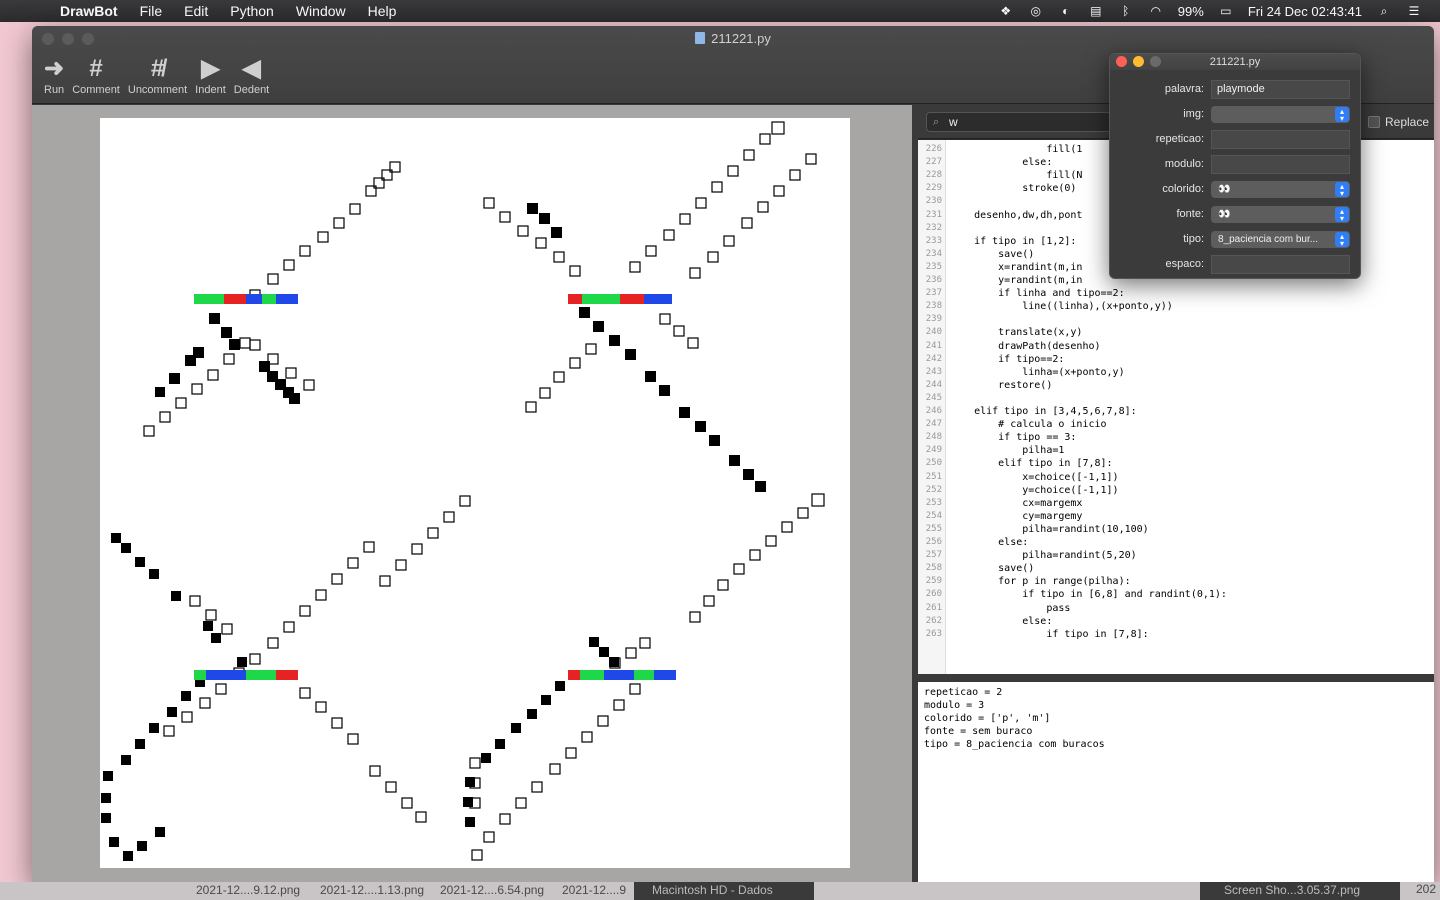 The height and width of the screenshot is (900, 1440). I want to click on code-text: if tipo==2:, so click(1007, 359).